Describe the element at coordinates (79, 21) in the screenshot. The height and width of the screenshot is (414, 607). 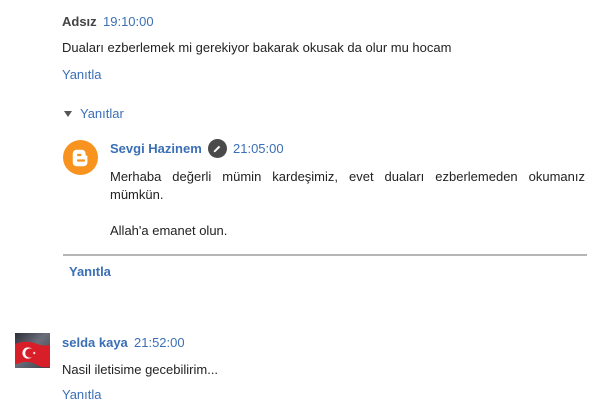
I see `comment-author: Adsız` at that location.